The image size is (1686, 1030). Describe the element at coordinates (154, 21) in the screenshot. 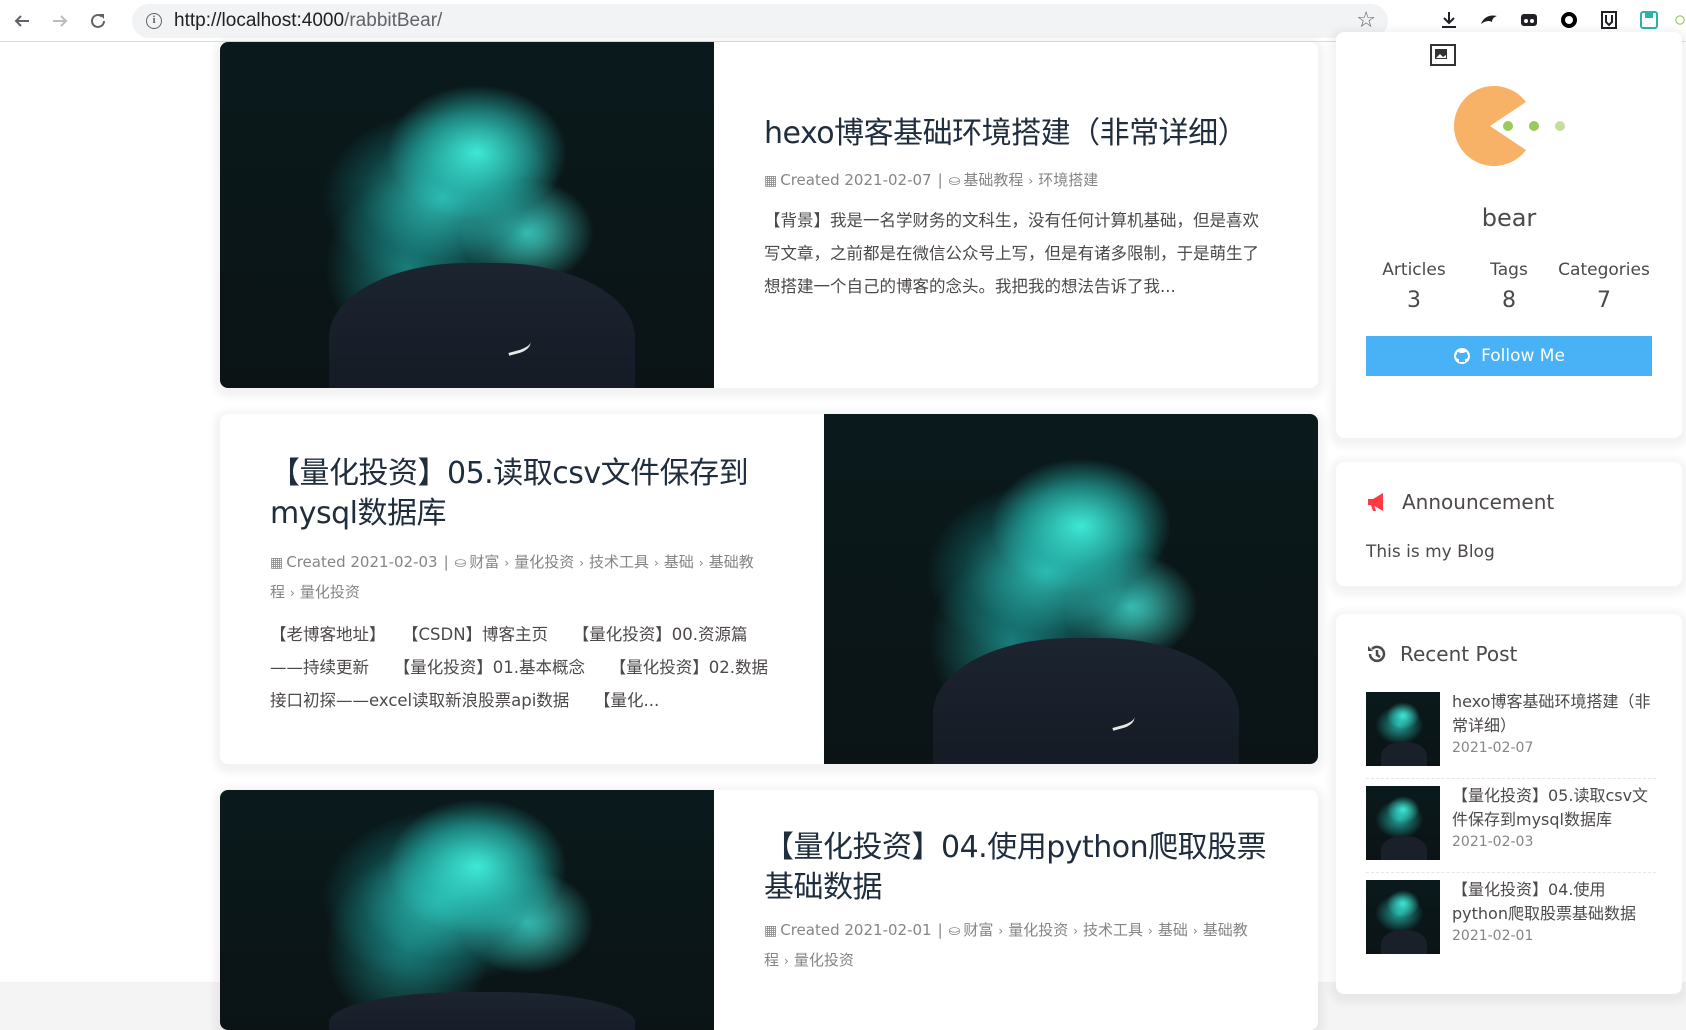

I see `site-info-icon: i` at that location.